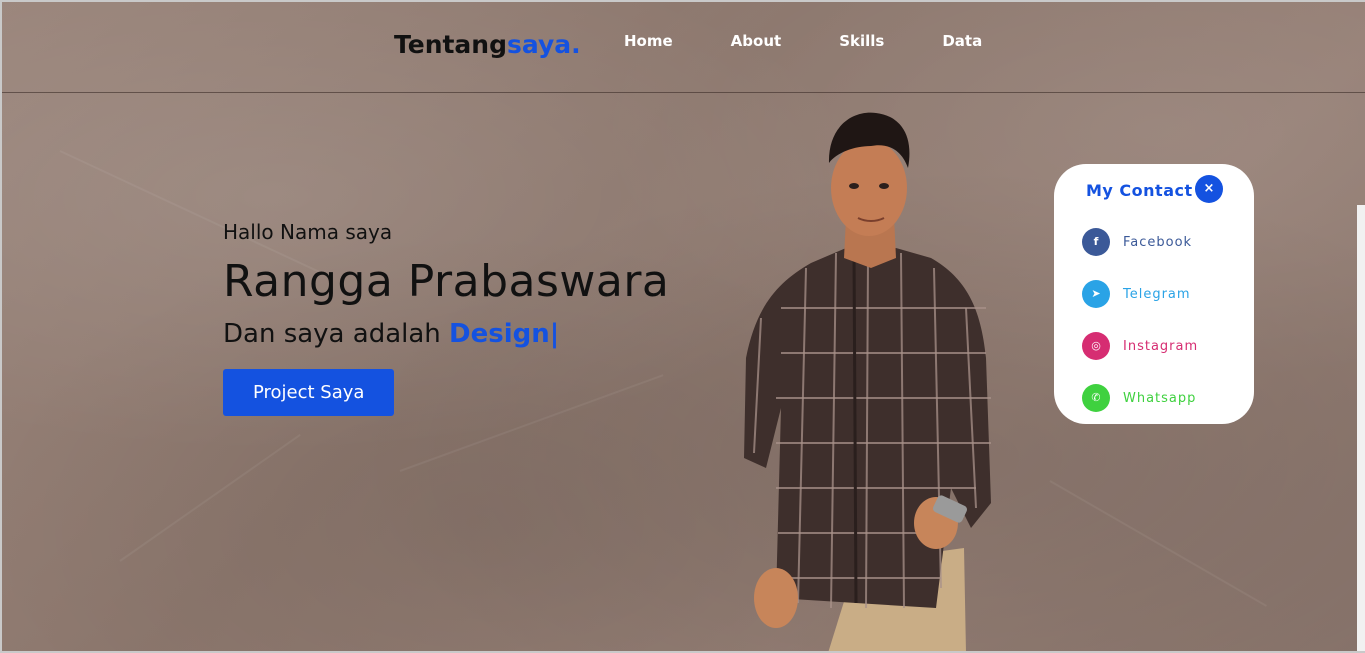 Image resolution: width=1365 pixels, height=653 pixels. I want to click on project-button: Project Saya, so click(309, 392).